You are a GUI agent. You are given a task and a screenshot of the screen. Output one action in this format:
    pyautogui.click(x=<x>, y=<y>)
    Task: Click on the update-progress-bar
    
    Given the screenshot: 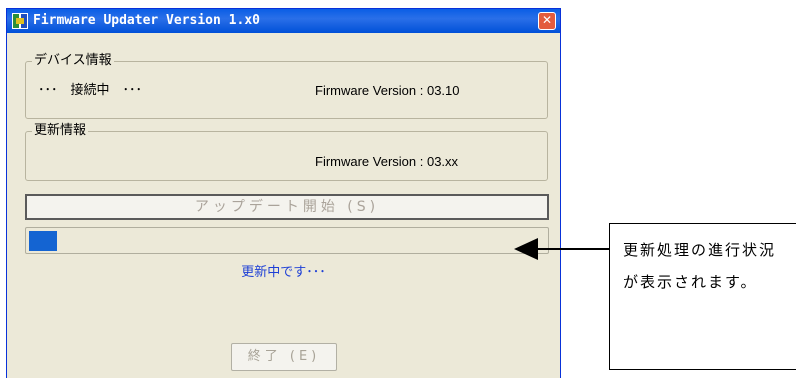 What is the action you would take?
    pyautogui.click(x=287, y=240)
    